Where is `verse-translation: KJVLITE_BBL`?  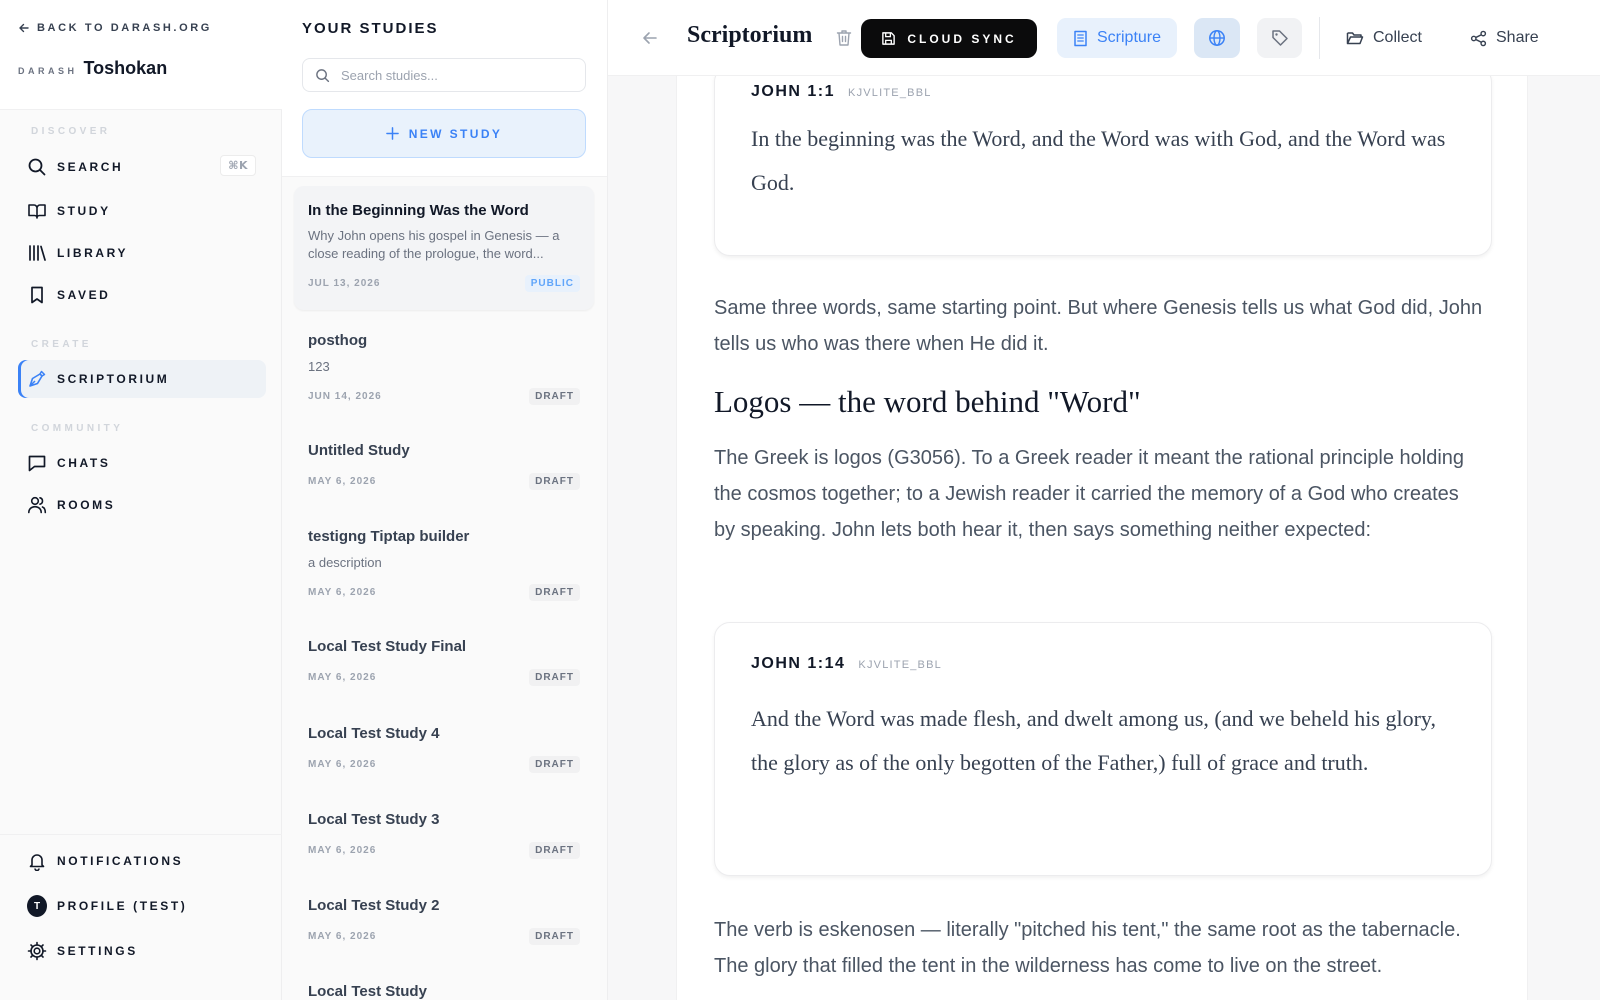 verse-translation: KJVLITE_BBL is located at coordinates (900, 665).